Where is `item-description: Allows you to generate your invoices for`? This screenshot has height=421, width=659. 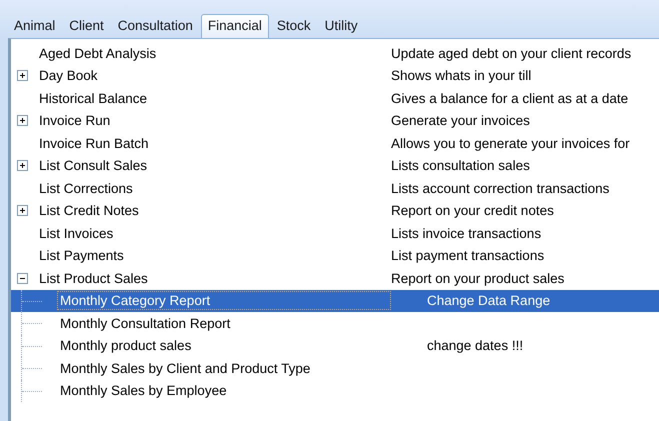 item-description: Allows you to generate your invoices for is located at coordinates (510, 143).